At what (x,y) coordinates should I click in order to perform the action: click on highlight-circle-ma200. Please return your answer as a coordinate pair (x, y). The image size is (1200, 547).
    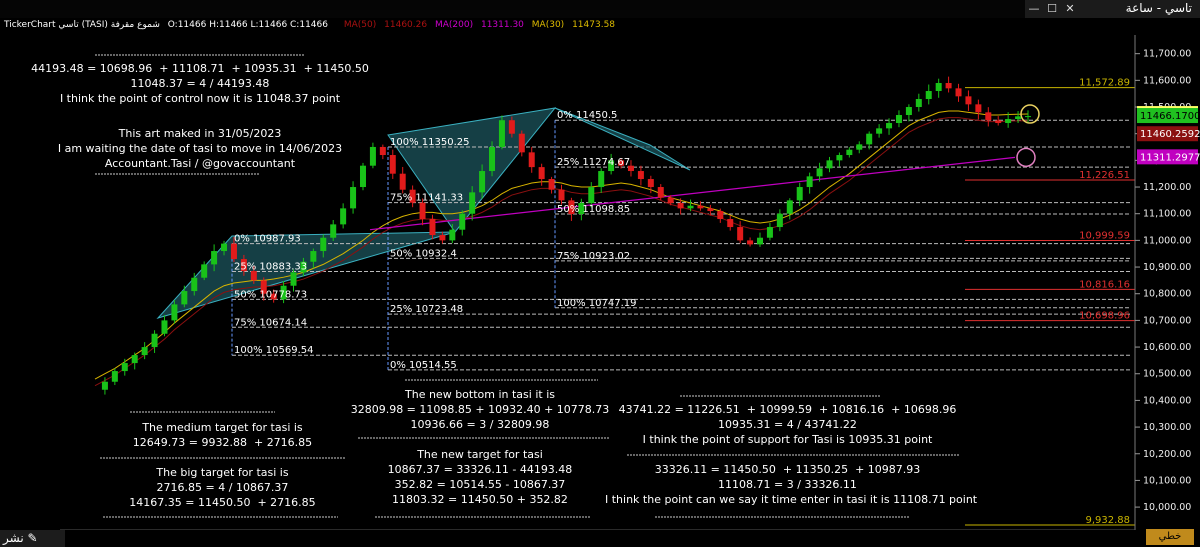
    Looking at the image, I should click on (1026, 157).